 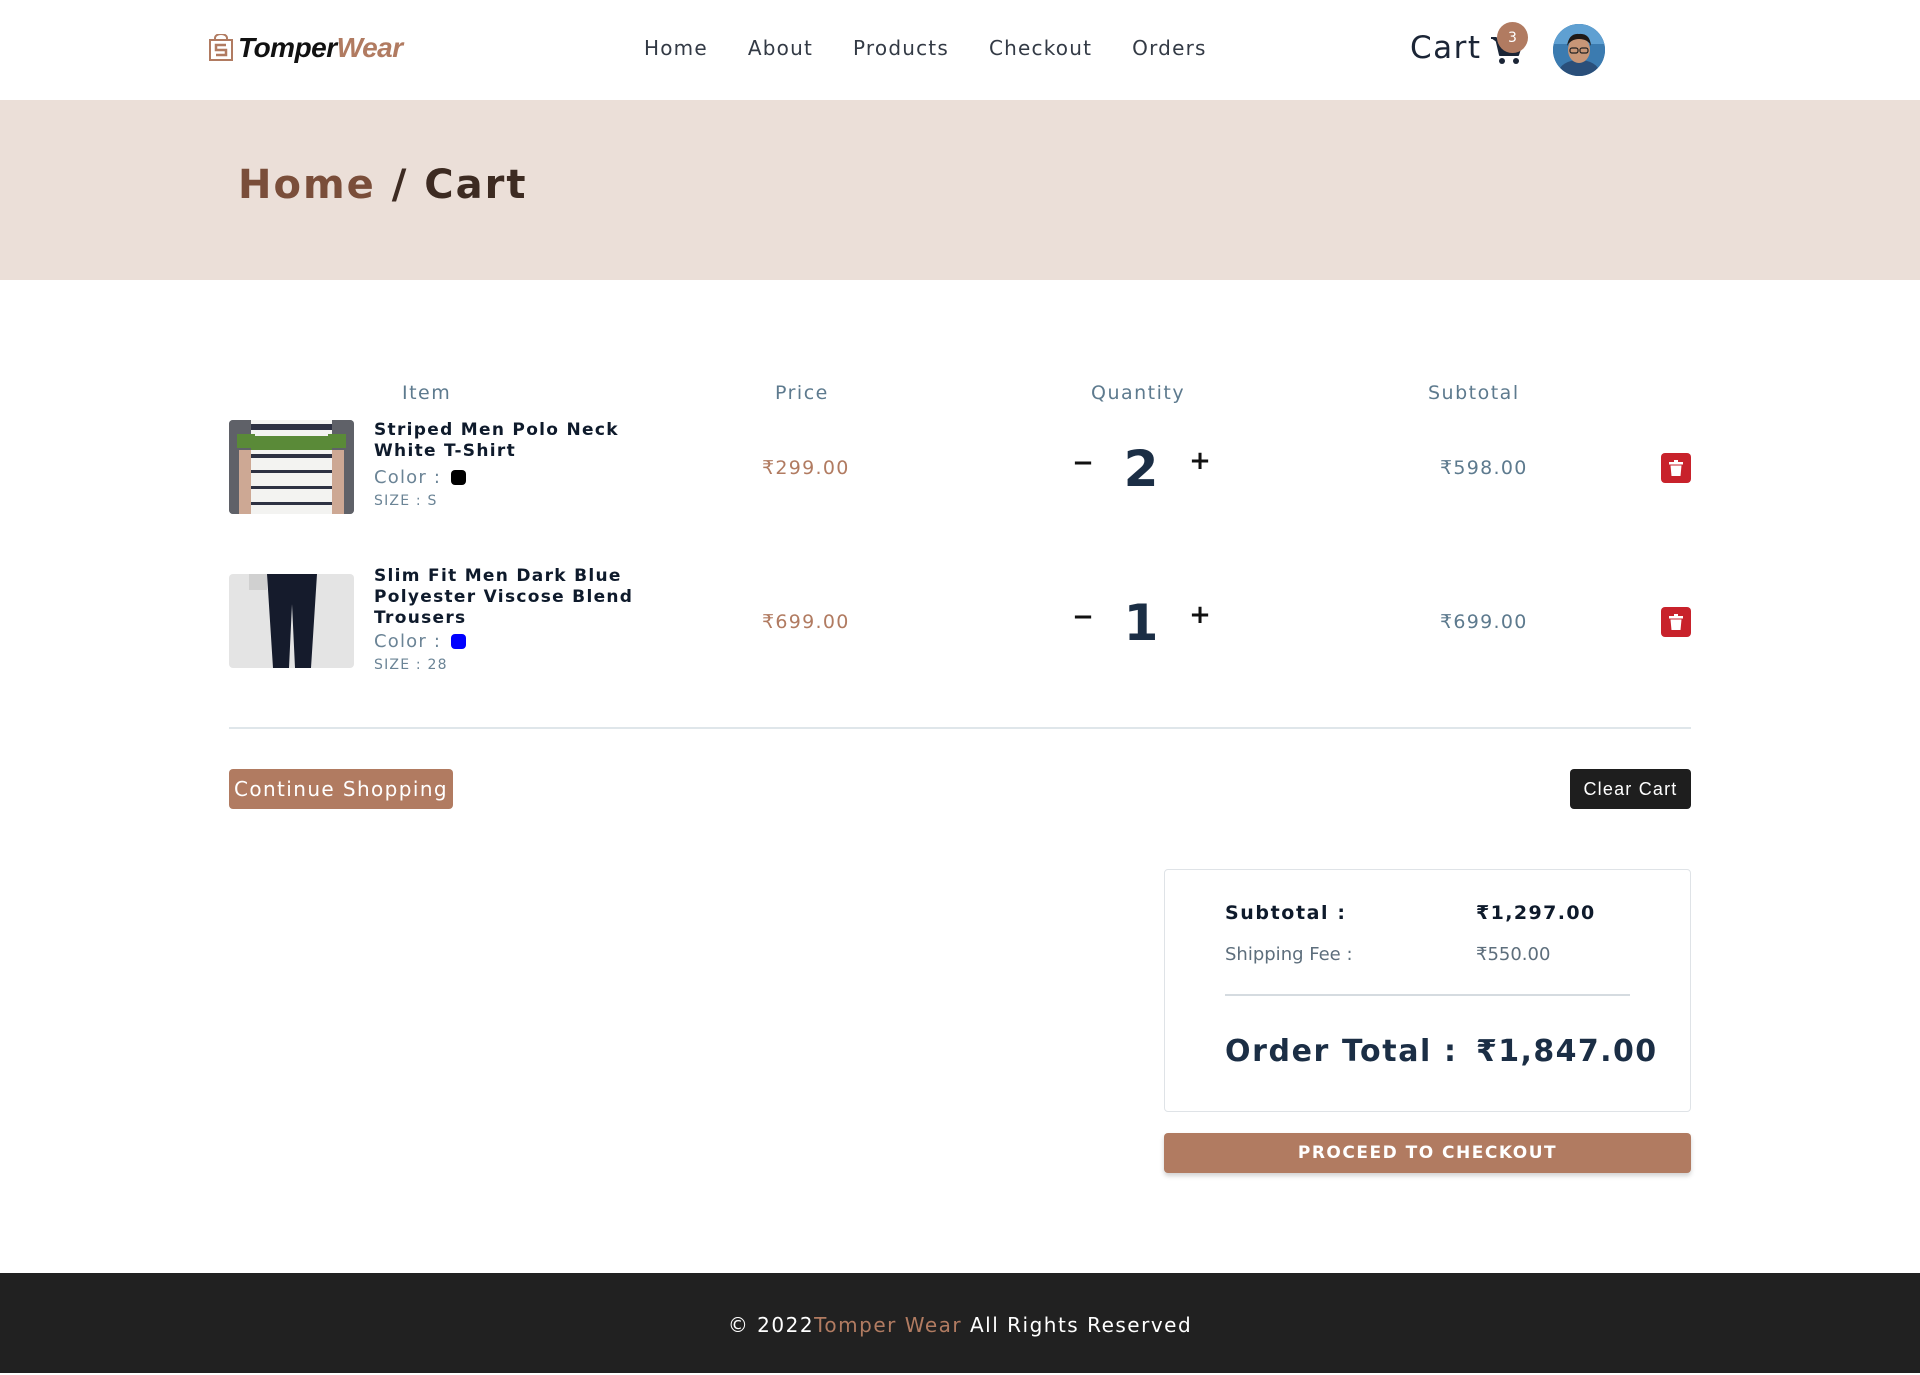 What do you see at coordinates (780, 48) in the screenshot?
I see `nav-about: About` at bounding box center [780, 48].